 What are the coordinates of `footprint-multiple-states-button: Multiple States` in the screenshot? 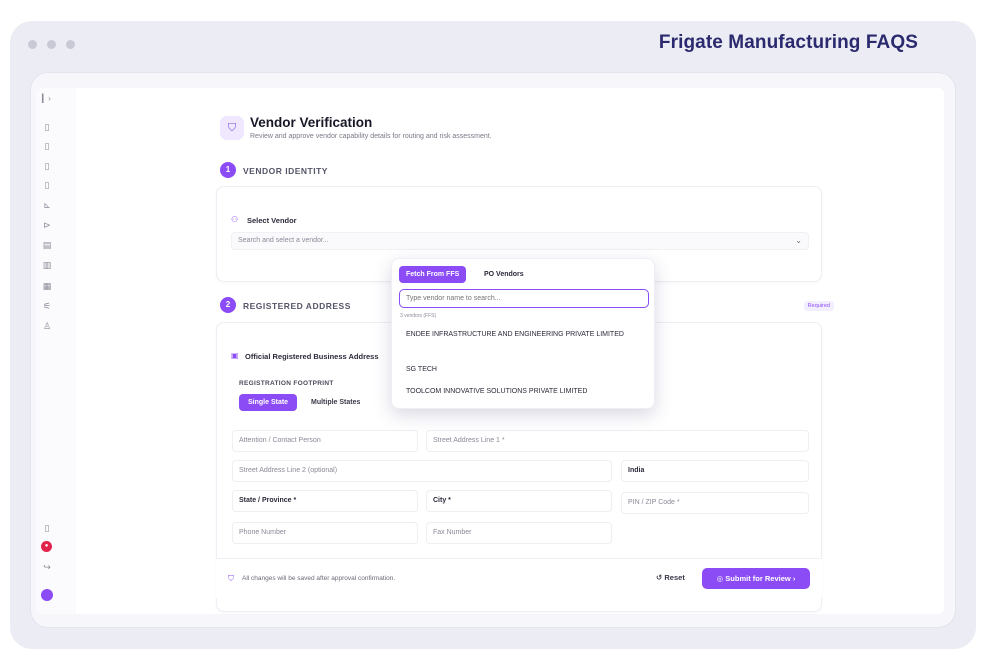 It's located at (335, 402).